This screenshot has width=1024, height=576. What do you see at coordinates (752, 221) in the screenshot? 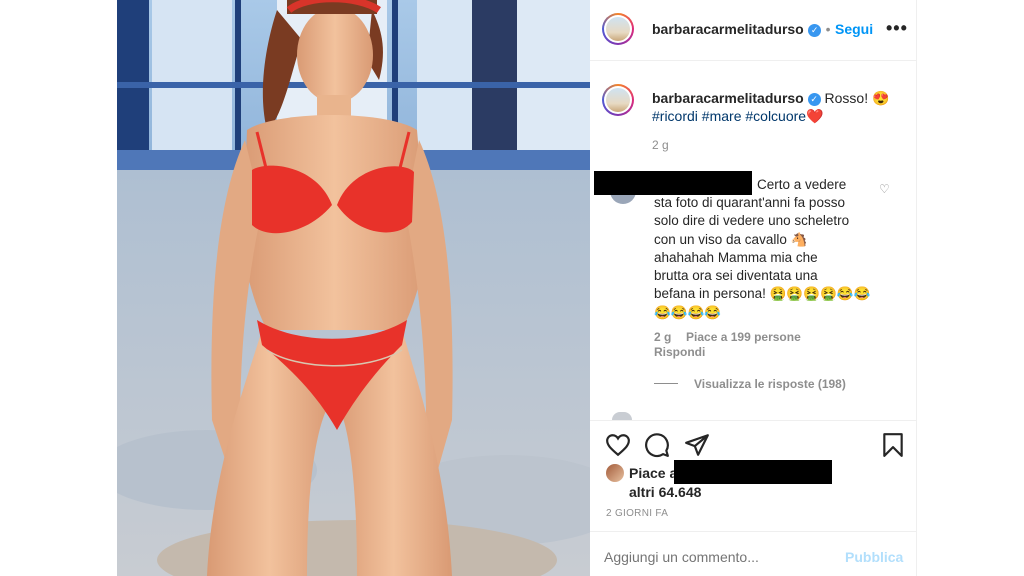
I see `comment-line-3: solo dire di vedere uno scheletro` at bounding box center [752, 221].